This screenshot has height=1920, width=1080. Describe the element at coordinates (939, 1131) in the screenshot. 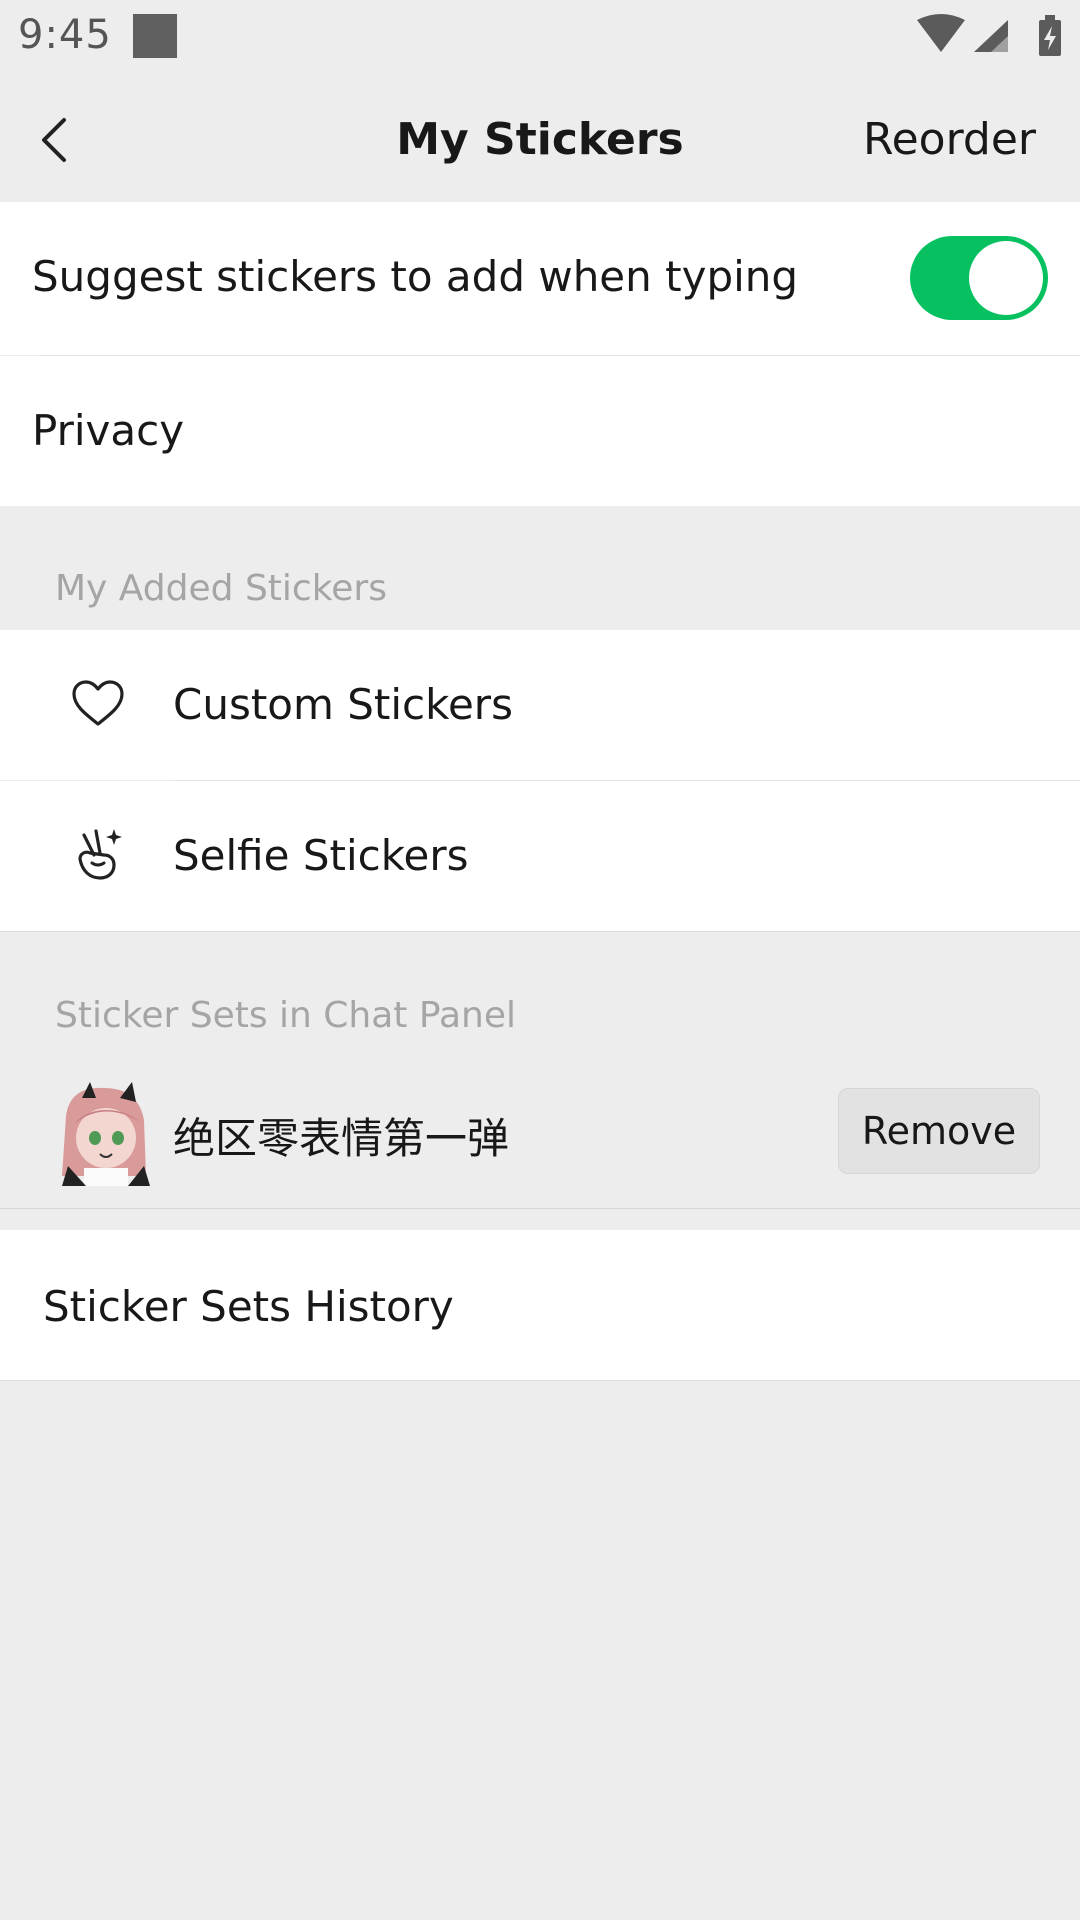

I see `remove-button: Remove` at that location.